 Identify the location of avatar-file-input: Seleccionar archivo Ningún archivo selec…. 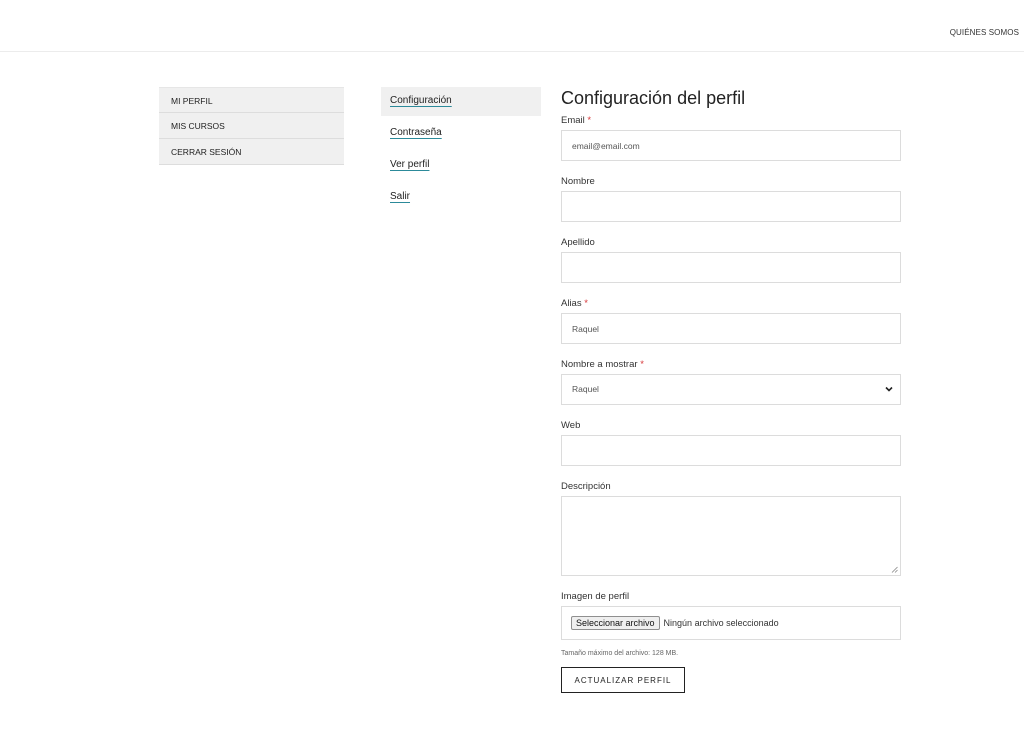
(731, 623).